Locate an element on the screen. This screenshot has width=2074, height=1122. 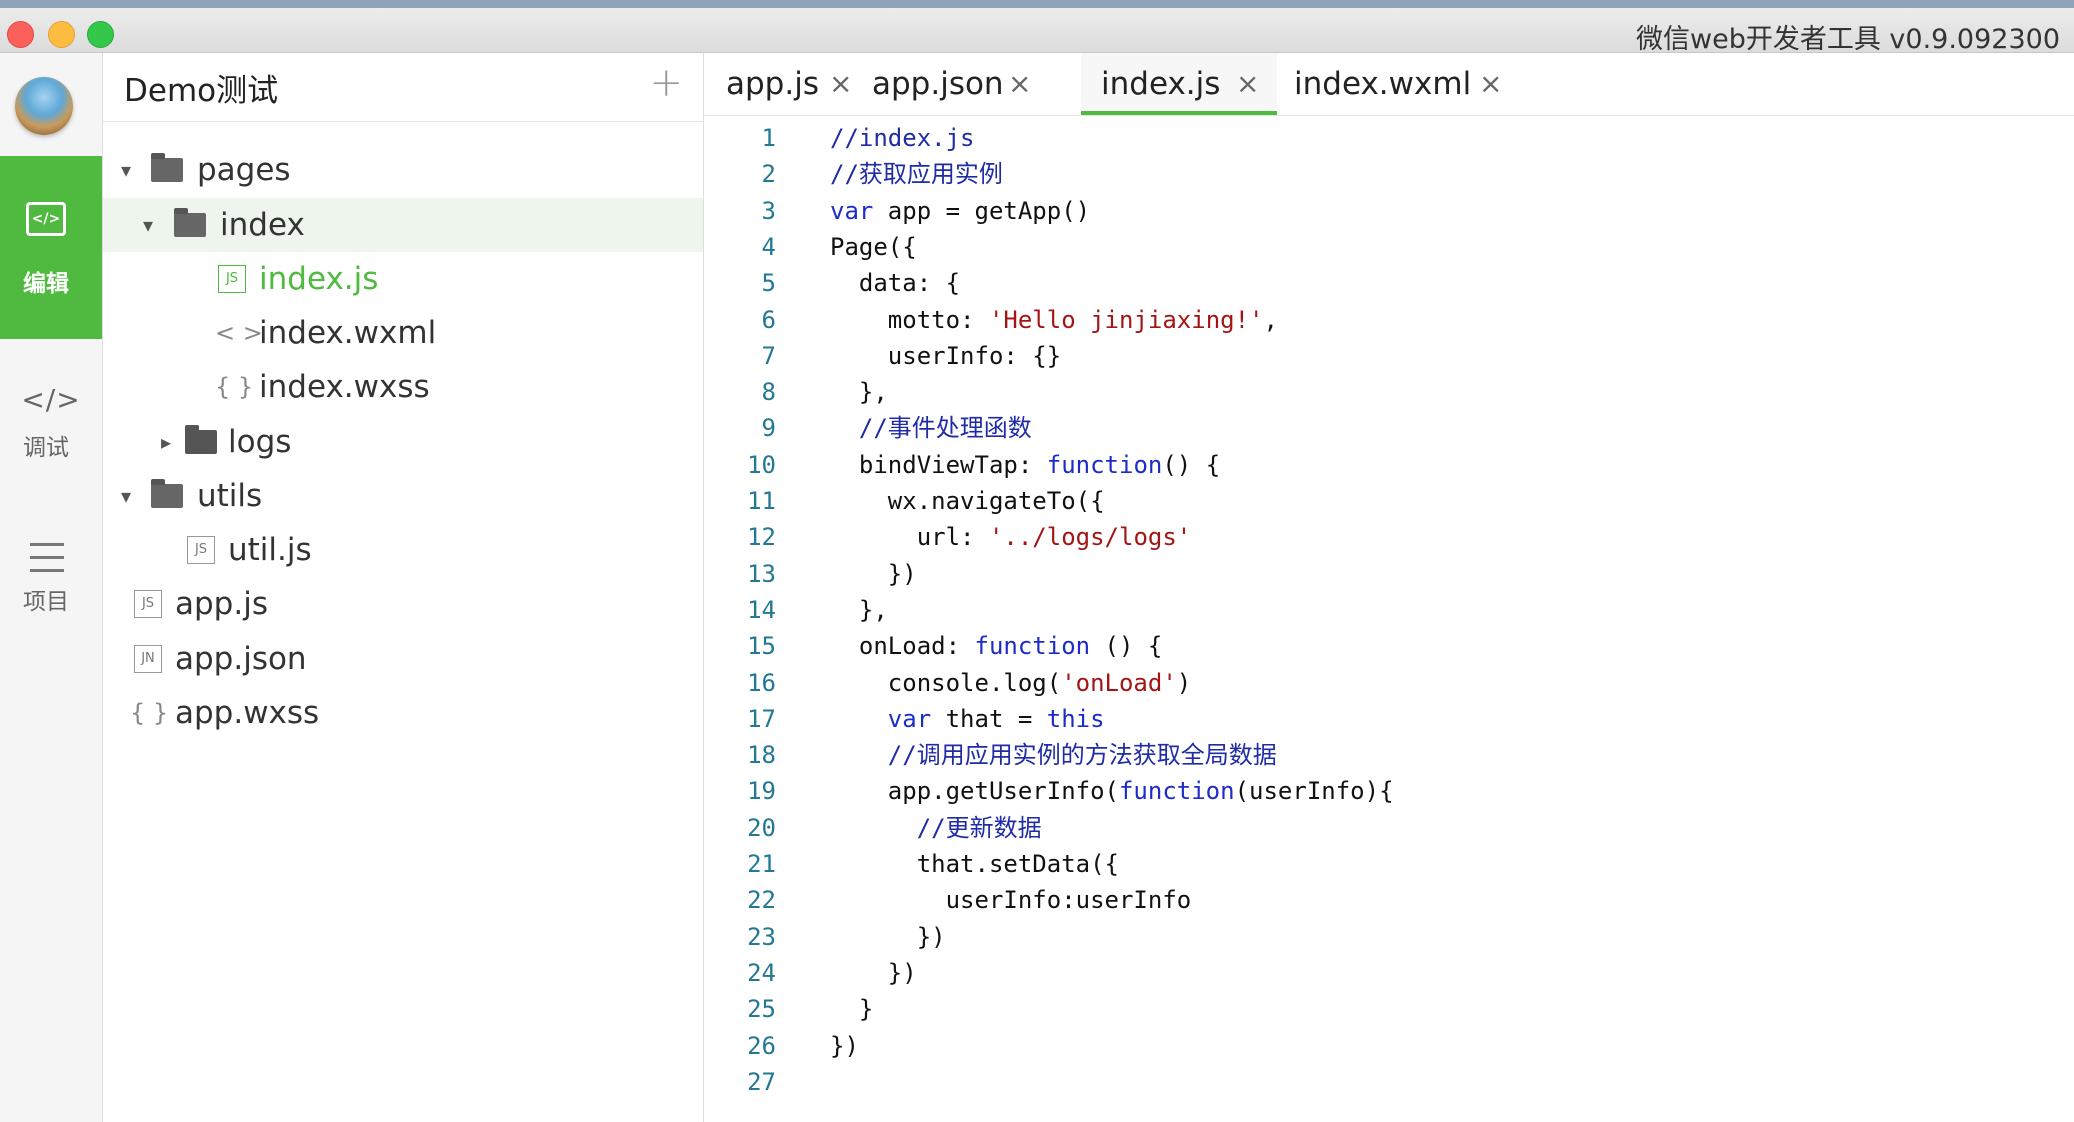
code-line: 24 }) is located at coordinates (1389, 973).